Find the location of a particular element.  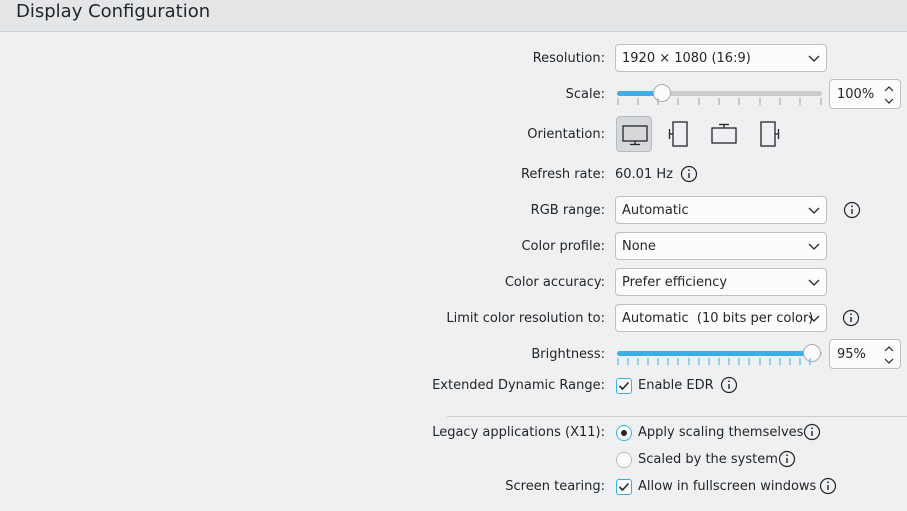

rgb-range-combo: Automatic is located at coordinates (721, 210).